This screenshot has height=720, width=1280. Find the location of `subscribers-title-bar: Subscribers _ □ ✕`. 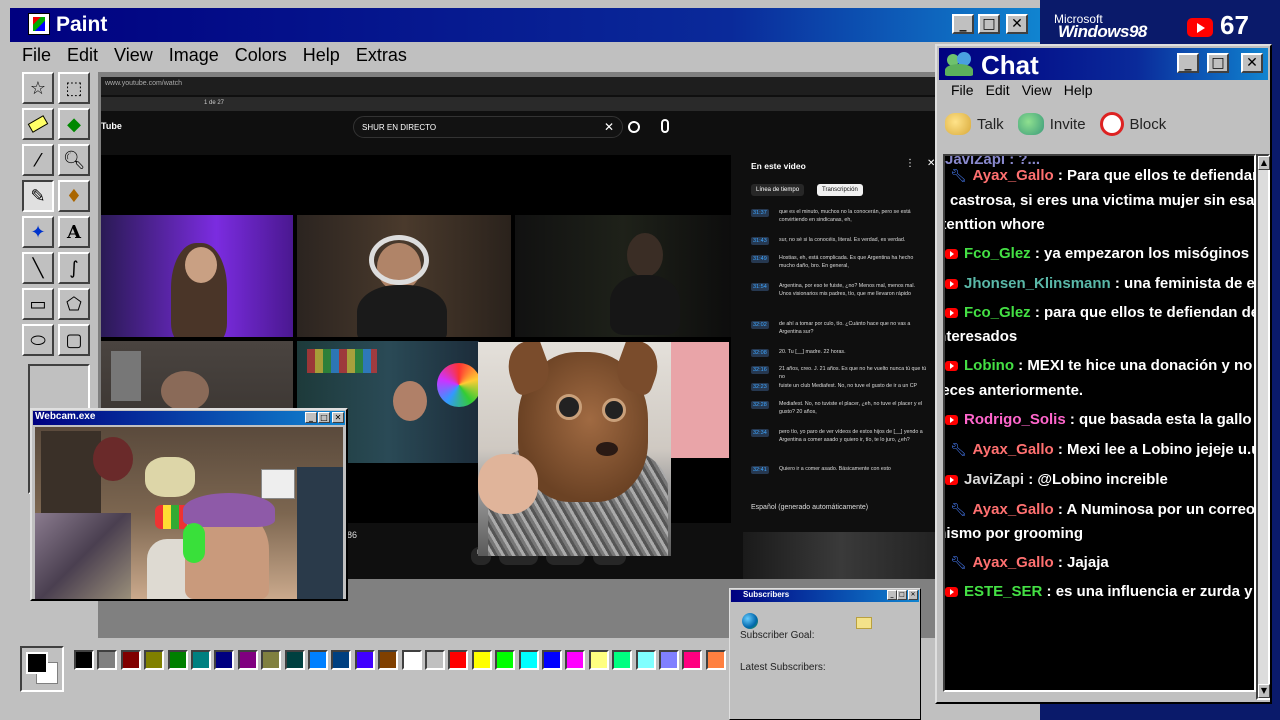

subscribers-title-bar: Subscribers _ □ ✕ is located at coordinates (825, 596).